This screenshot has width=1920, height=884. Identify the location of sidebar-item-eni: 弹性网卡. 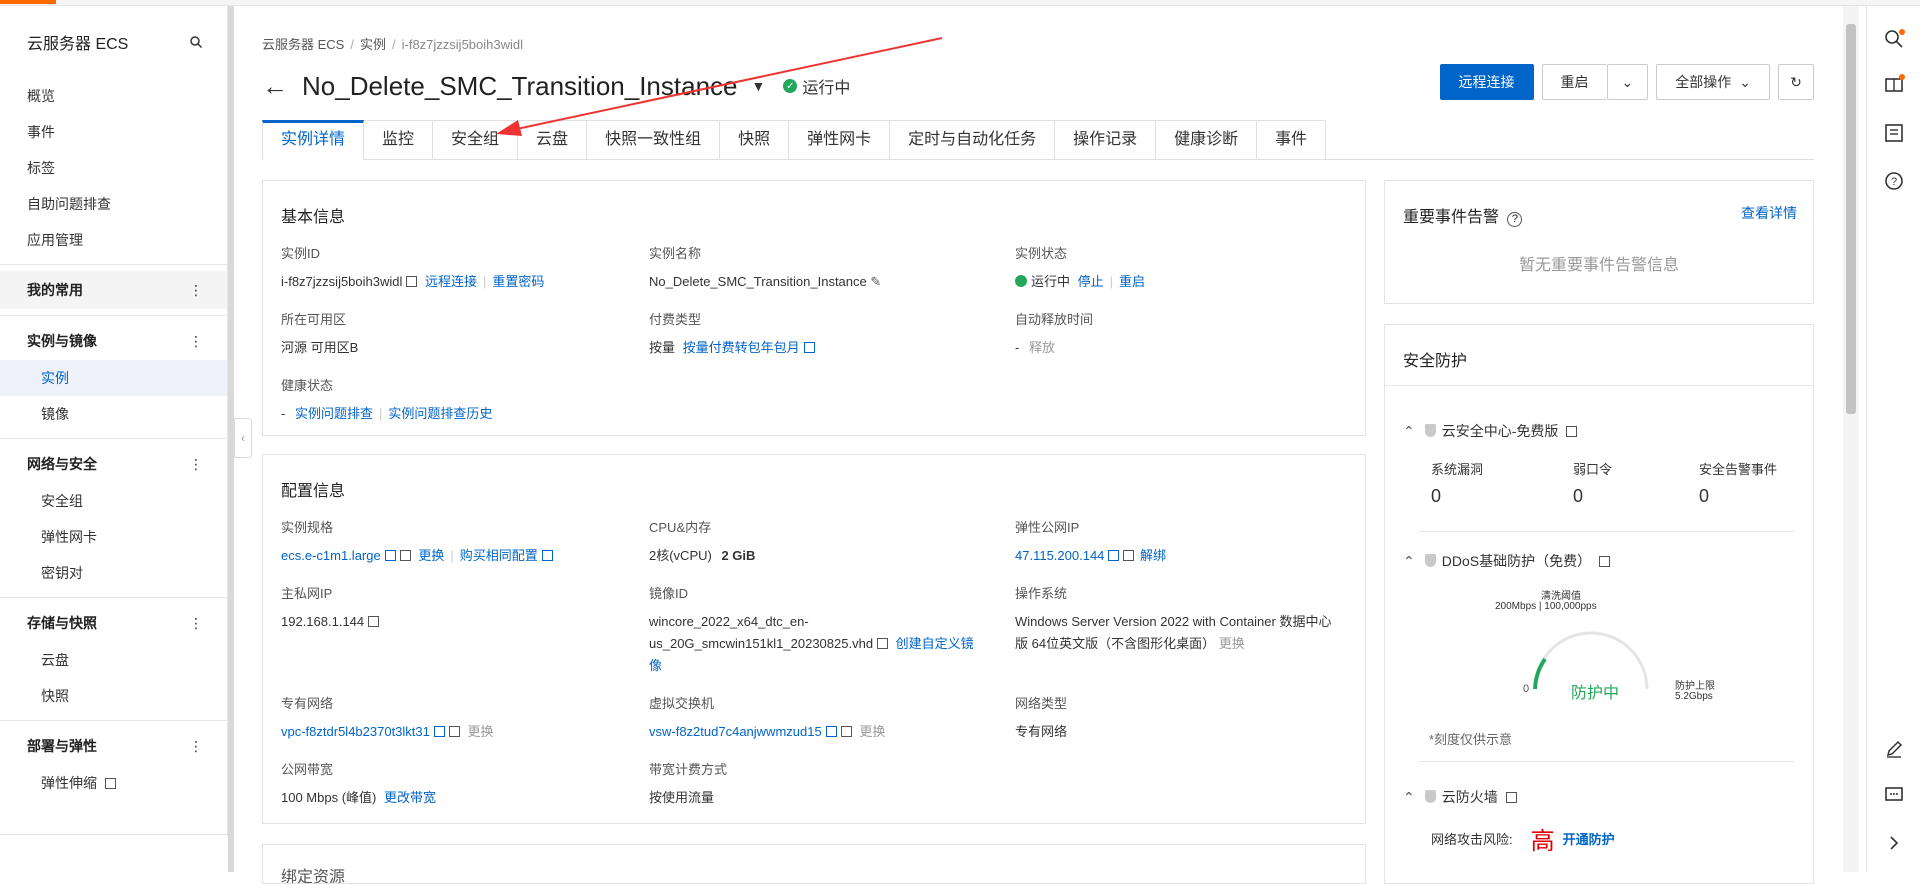
(113, 537).